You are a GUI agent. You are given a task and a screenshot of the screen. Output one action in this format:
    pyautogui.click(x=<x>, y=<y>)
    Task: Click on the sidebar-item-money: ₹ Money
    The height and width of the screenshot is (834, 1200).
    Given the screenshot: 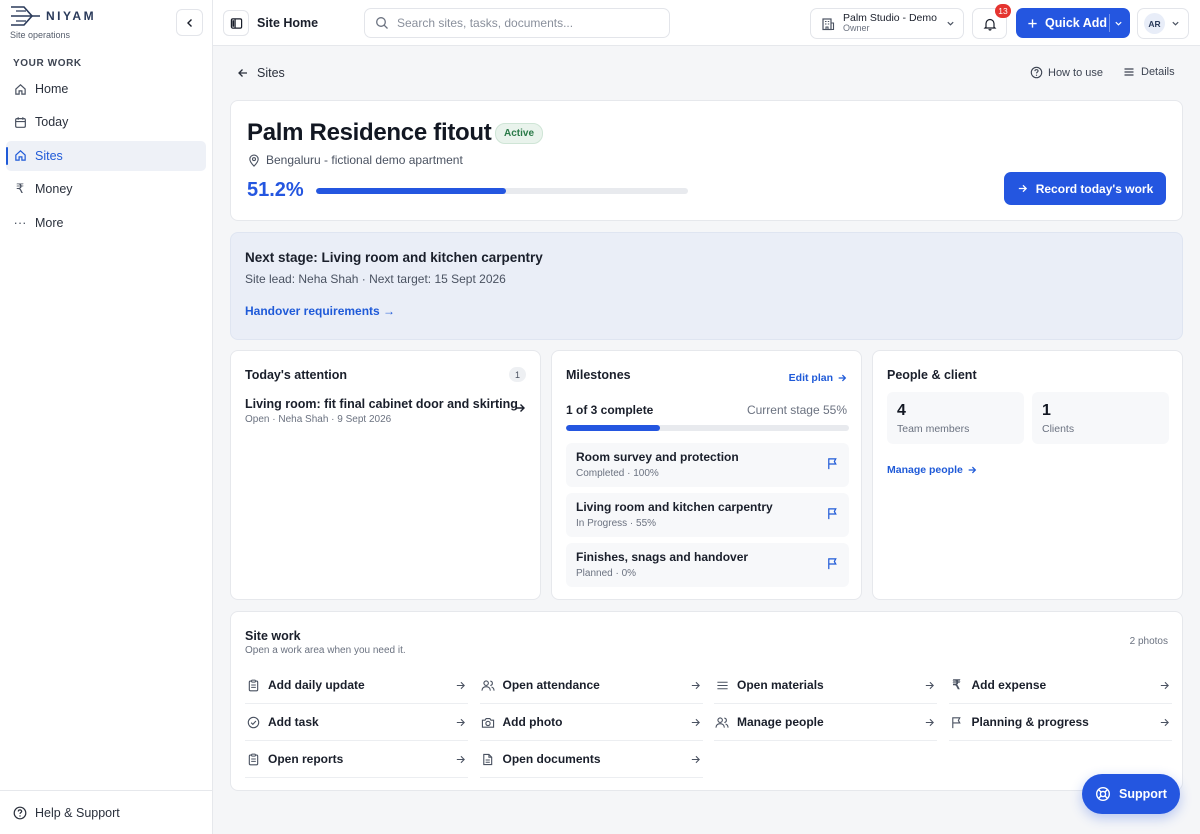 What is the action you would take?
    pyautogui.click(x=106, y=189)
    